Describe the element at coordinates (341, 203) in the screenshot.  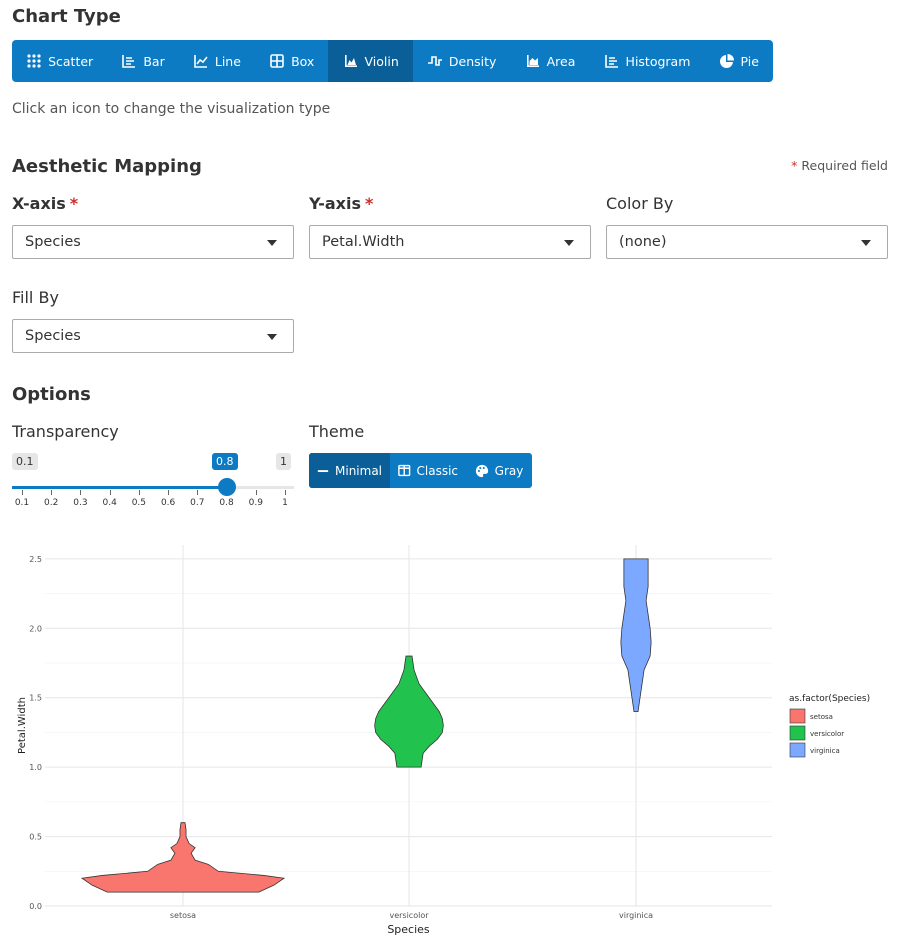
I see `y-axis-label: Y-axis *` at that location.